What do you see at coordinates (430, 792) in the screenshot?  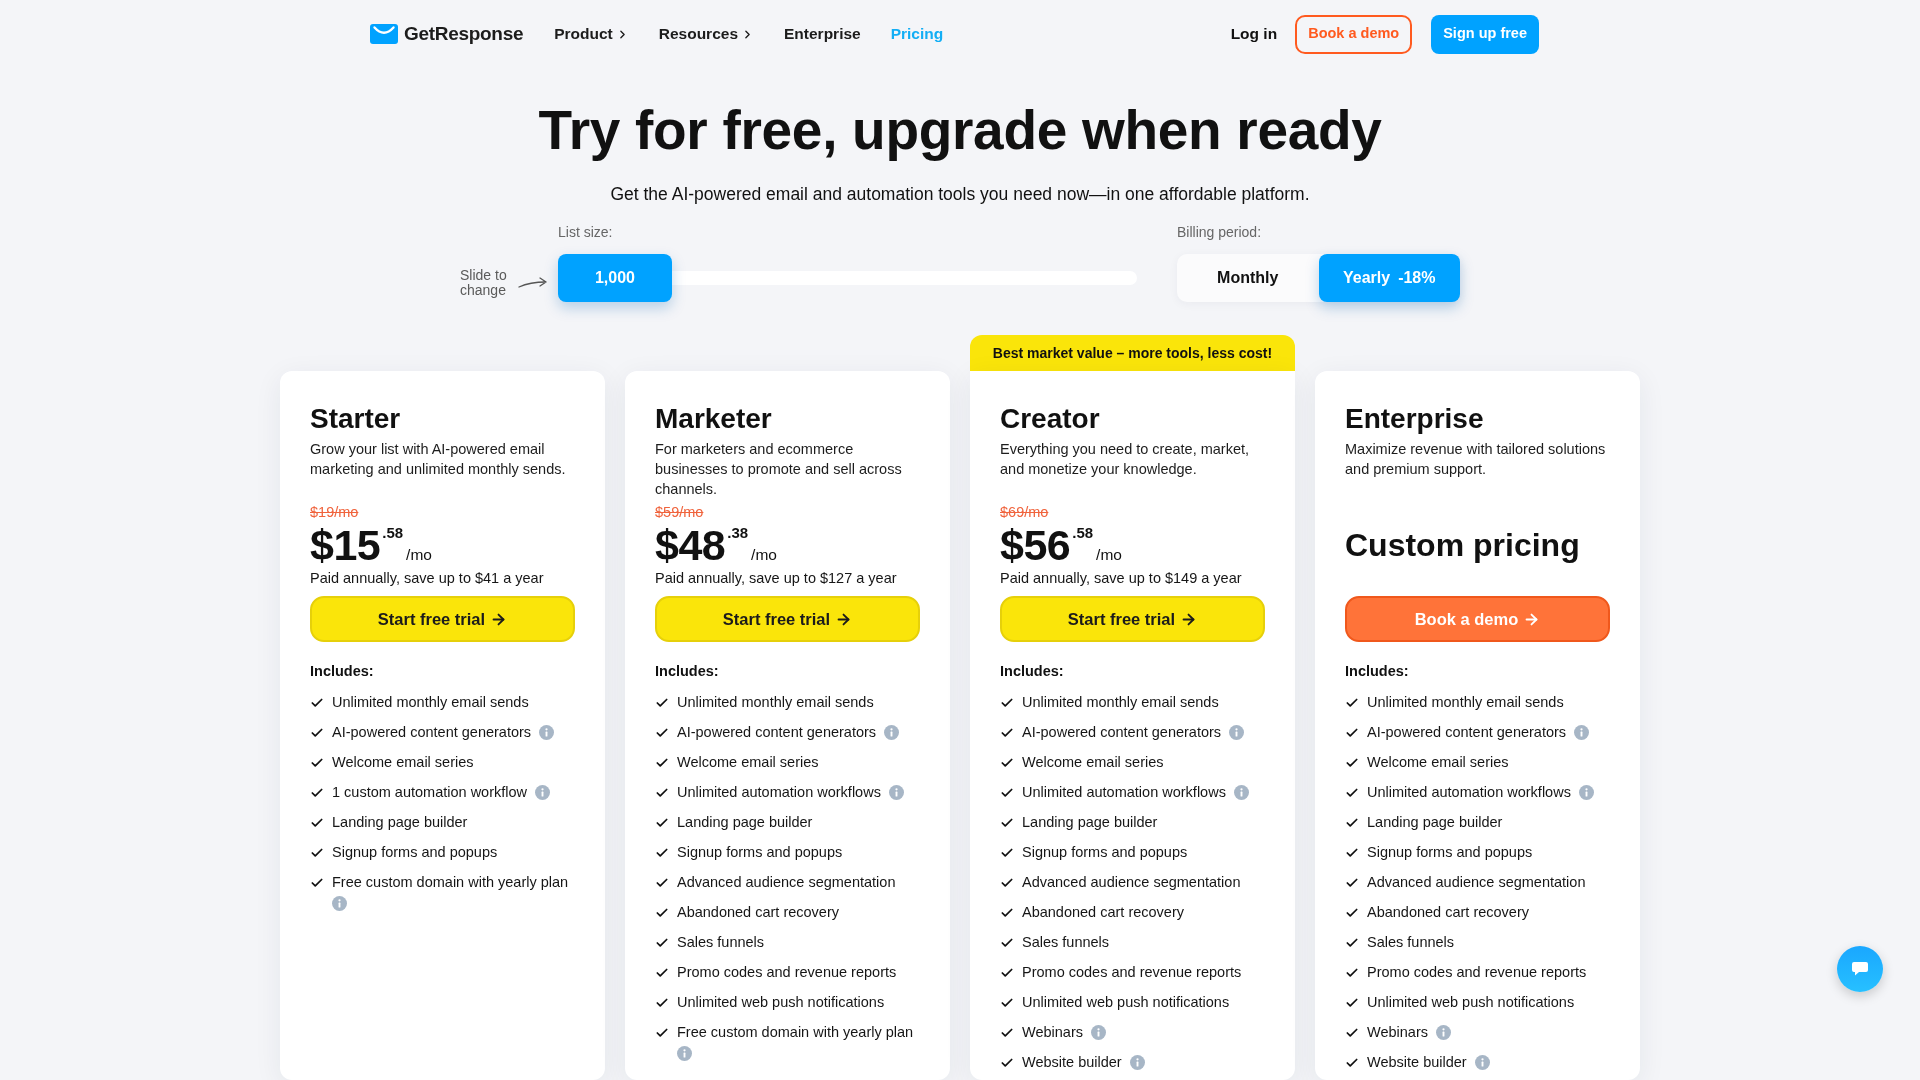 I see `feature-text: 1 custom automation workflow` at bounding box center [430, 792].